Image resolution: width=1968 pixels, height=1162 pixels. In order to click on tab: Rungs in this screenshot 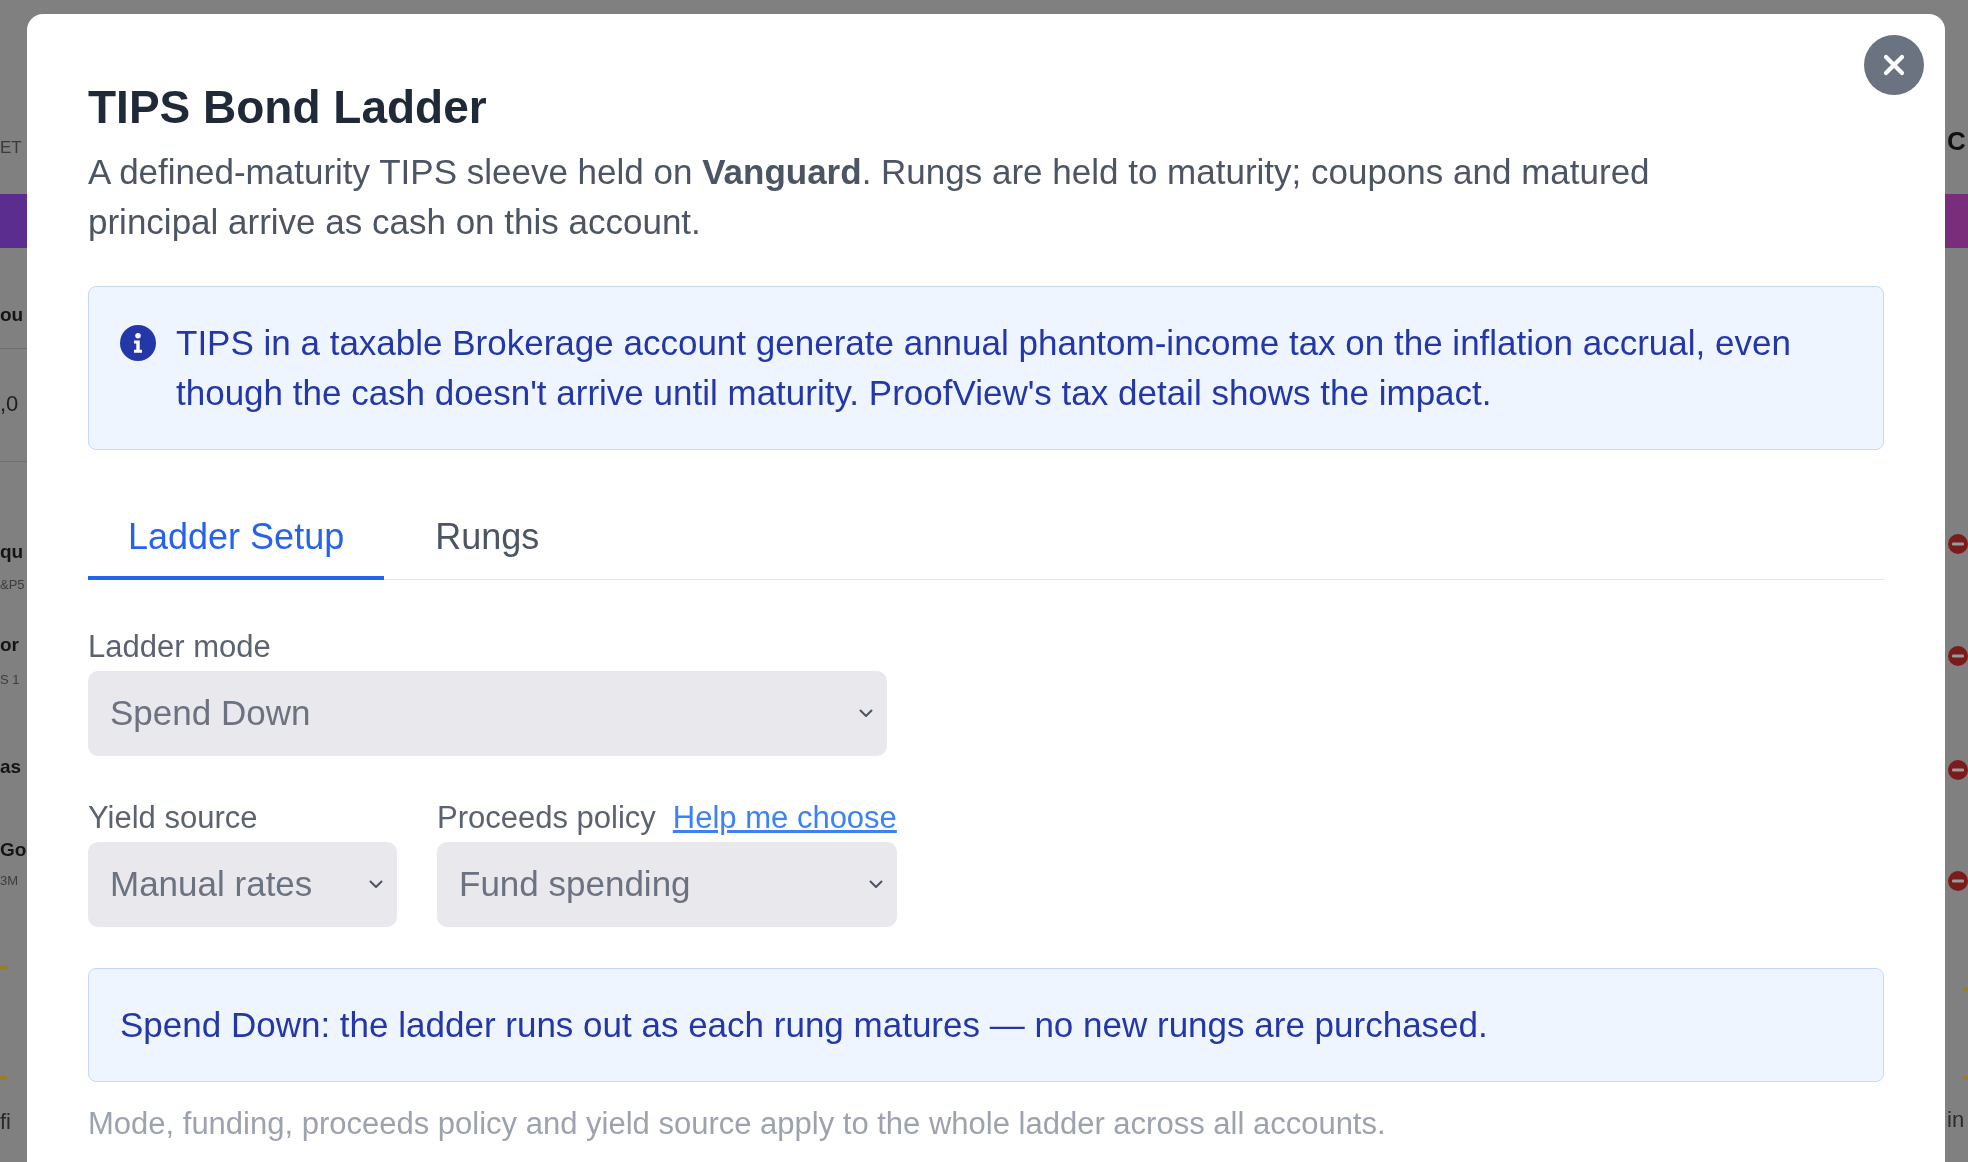, I will do `click(487, 536)`.